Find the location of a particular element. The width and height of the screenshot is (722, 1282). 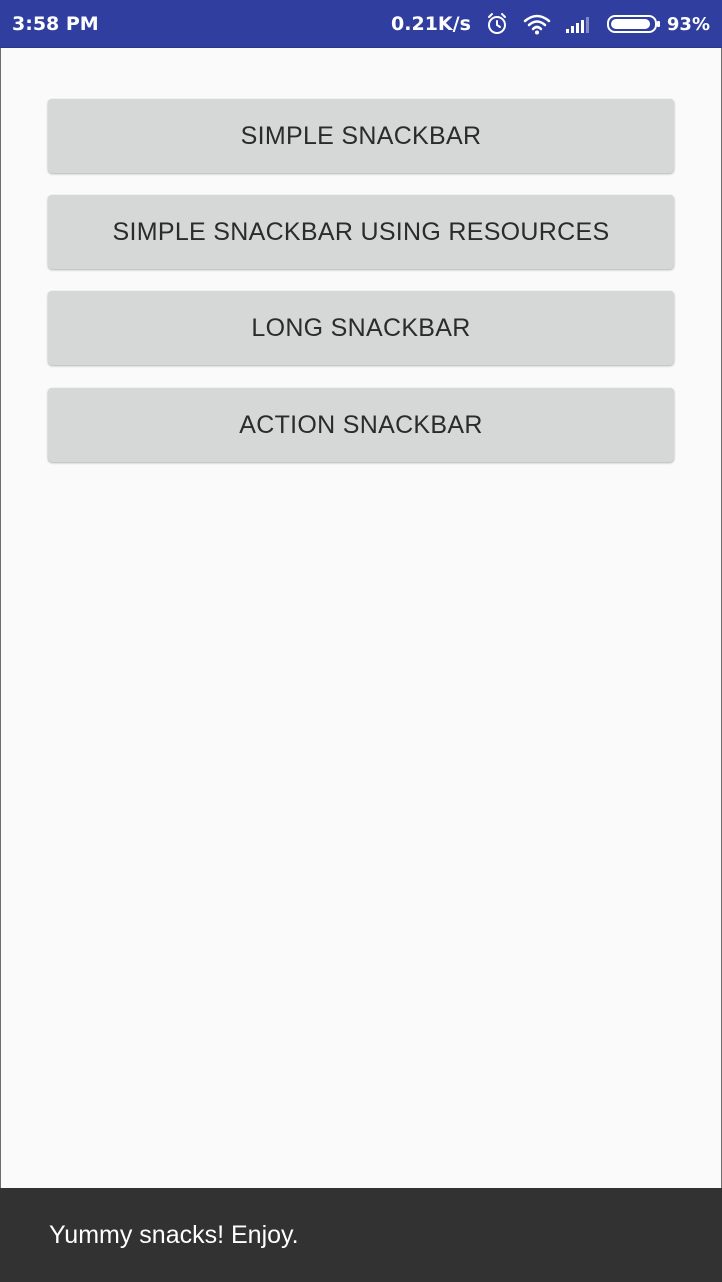

battery-icon is located at coordinates (633, 24).